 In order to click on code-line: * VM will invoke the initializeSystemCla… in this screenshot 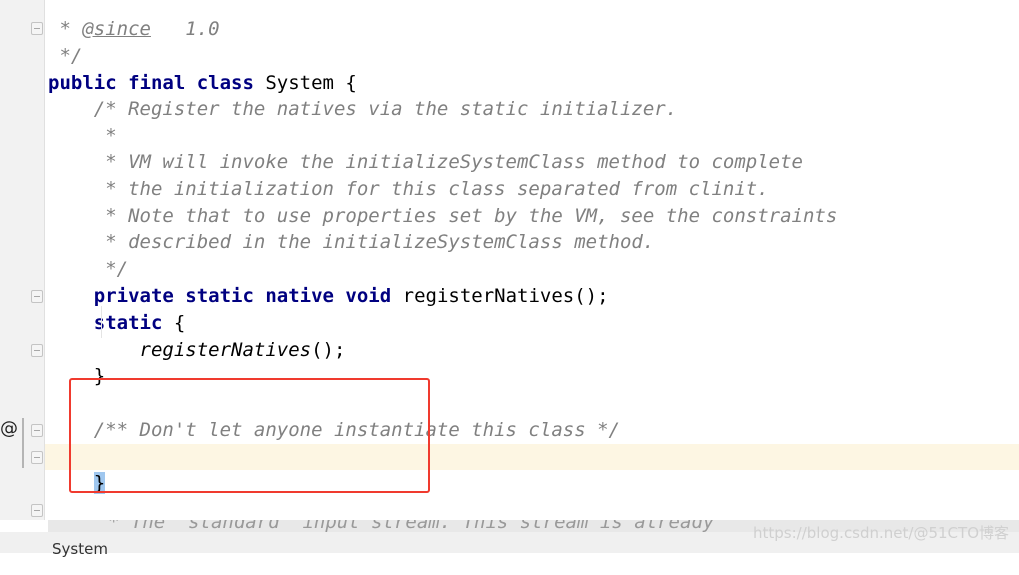, I will do `click(425, 162)`.